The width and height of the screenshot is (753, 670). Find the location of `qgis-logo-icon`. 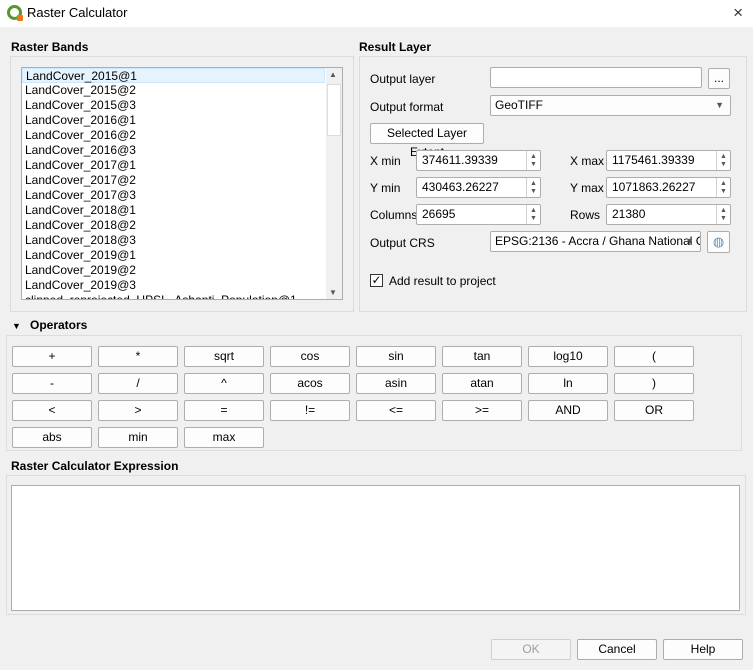

qgis-logo-icon is located at coordinates (15, 13).